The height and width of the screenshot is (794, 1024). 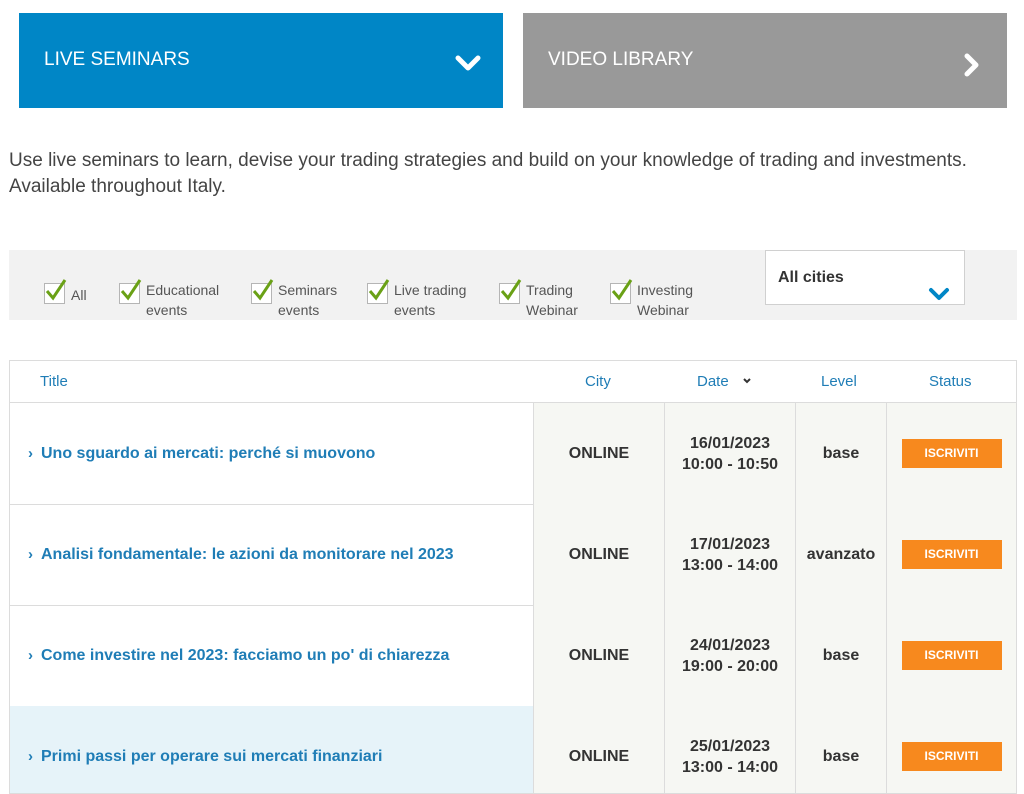 What do you see at coordinates (117, 59) in the screenshot?
I see `tab-live-seminars-label: LIVE SEMINARS` at bounding box center [117, 59].